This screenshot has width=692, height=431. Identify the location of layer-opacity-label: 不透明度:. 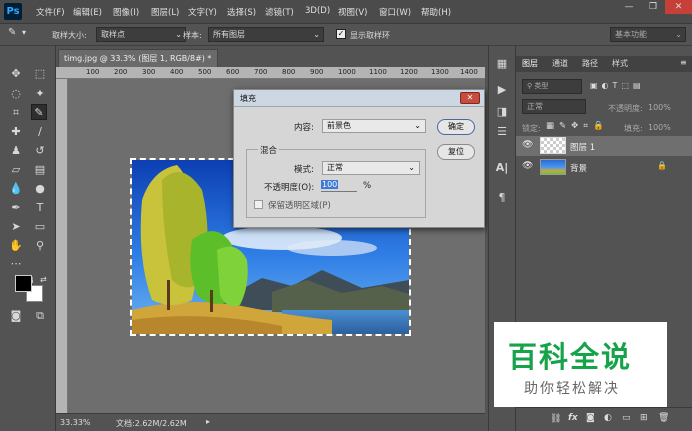
(625, 108).